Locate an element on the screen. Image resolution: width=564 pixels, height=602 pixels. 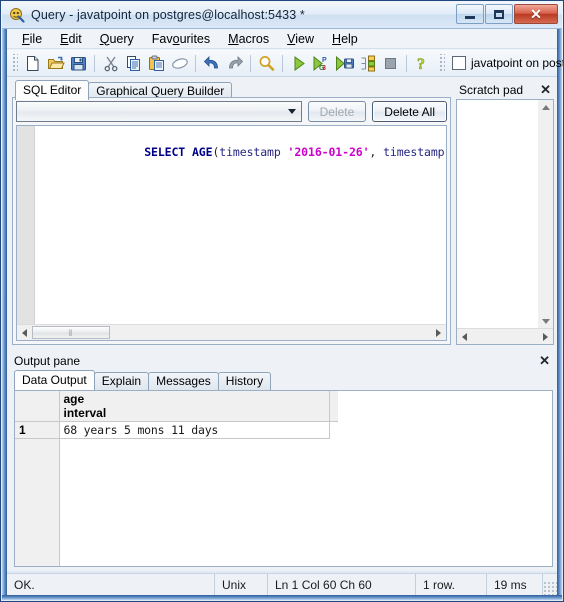
sql-gutter is located at coordinates (26, 225).